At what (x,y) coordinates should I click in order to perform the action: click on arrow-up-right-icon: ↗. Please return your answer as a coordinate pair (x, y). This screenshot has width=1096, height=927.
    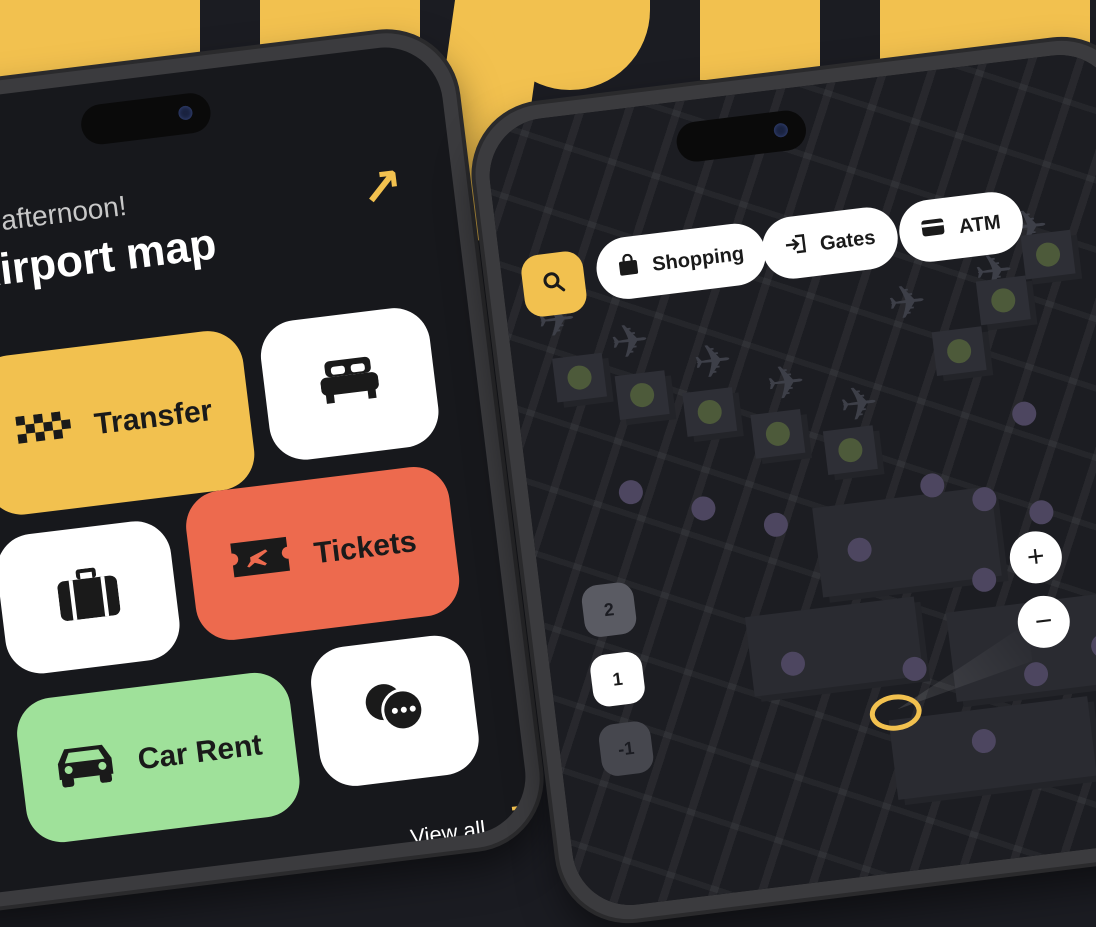
    Looking at the image, I should click on (382, 187).